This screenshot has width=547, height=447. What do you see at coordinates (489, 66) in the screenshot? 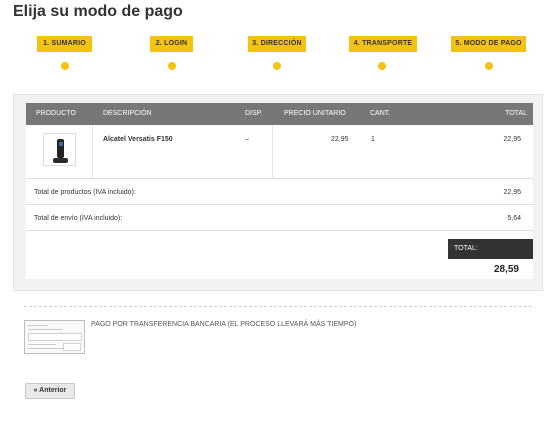
I see `step-payment-dot` at bounding box center [489, 66].